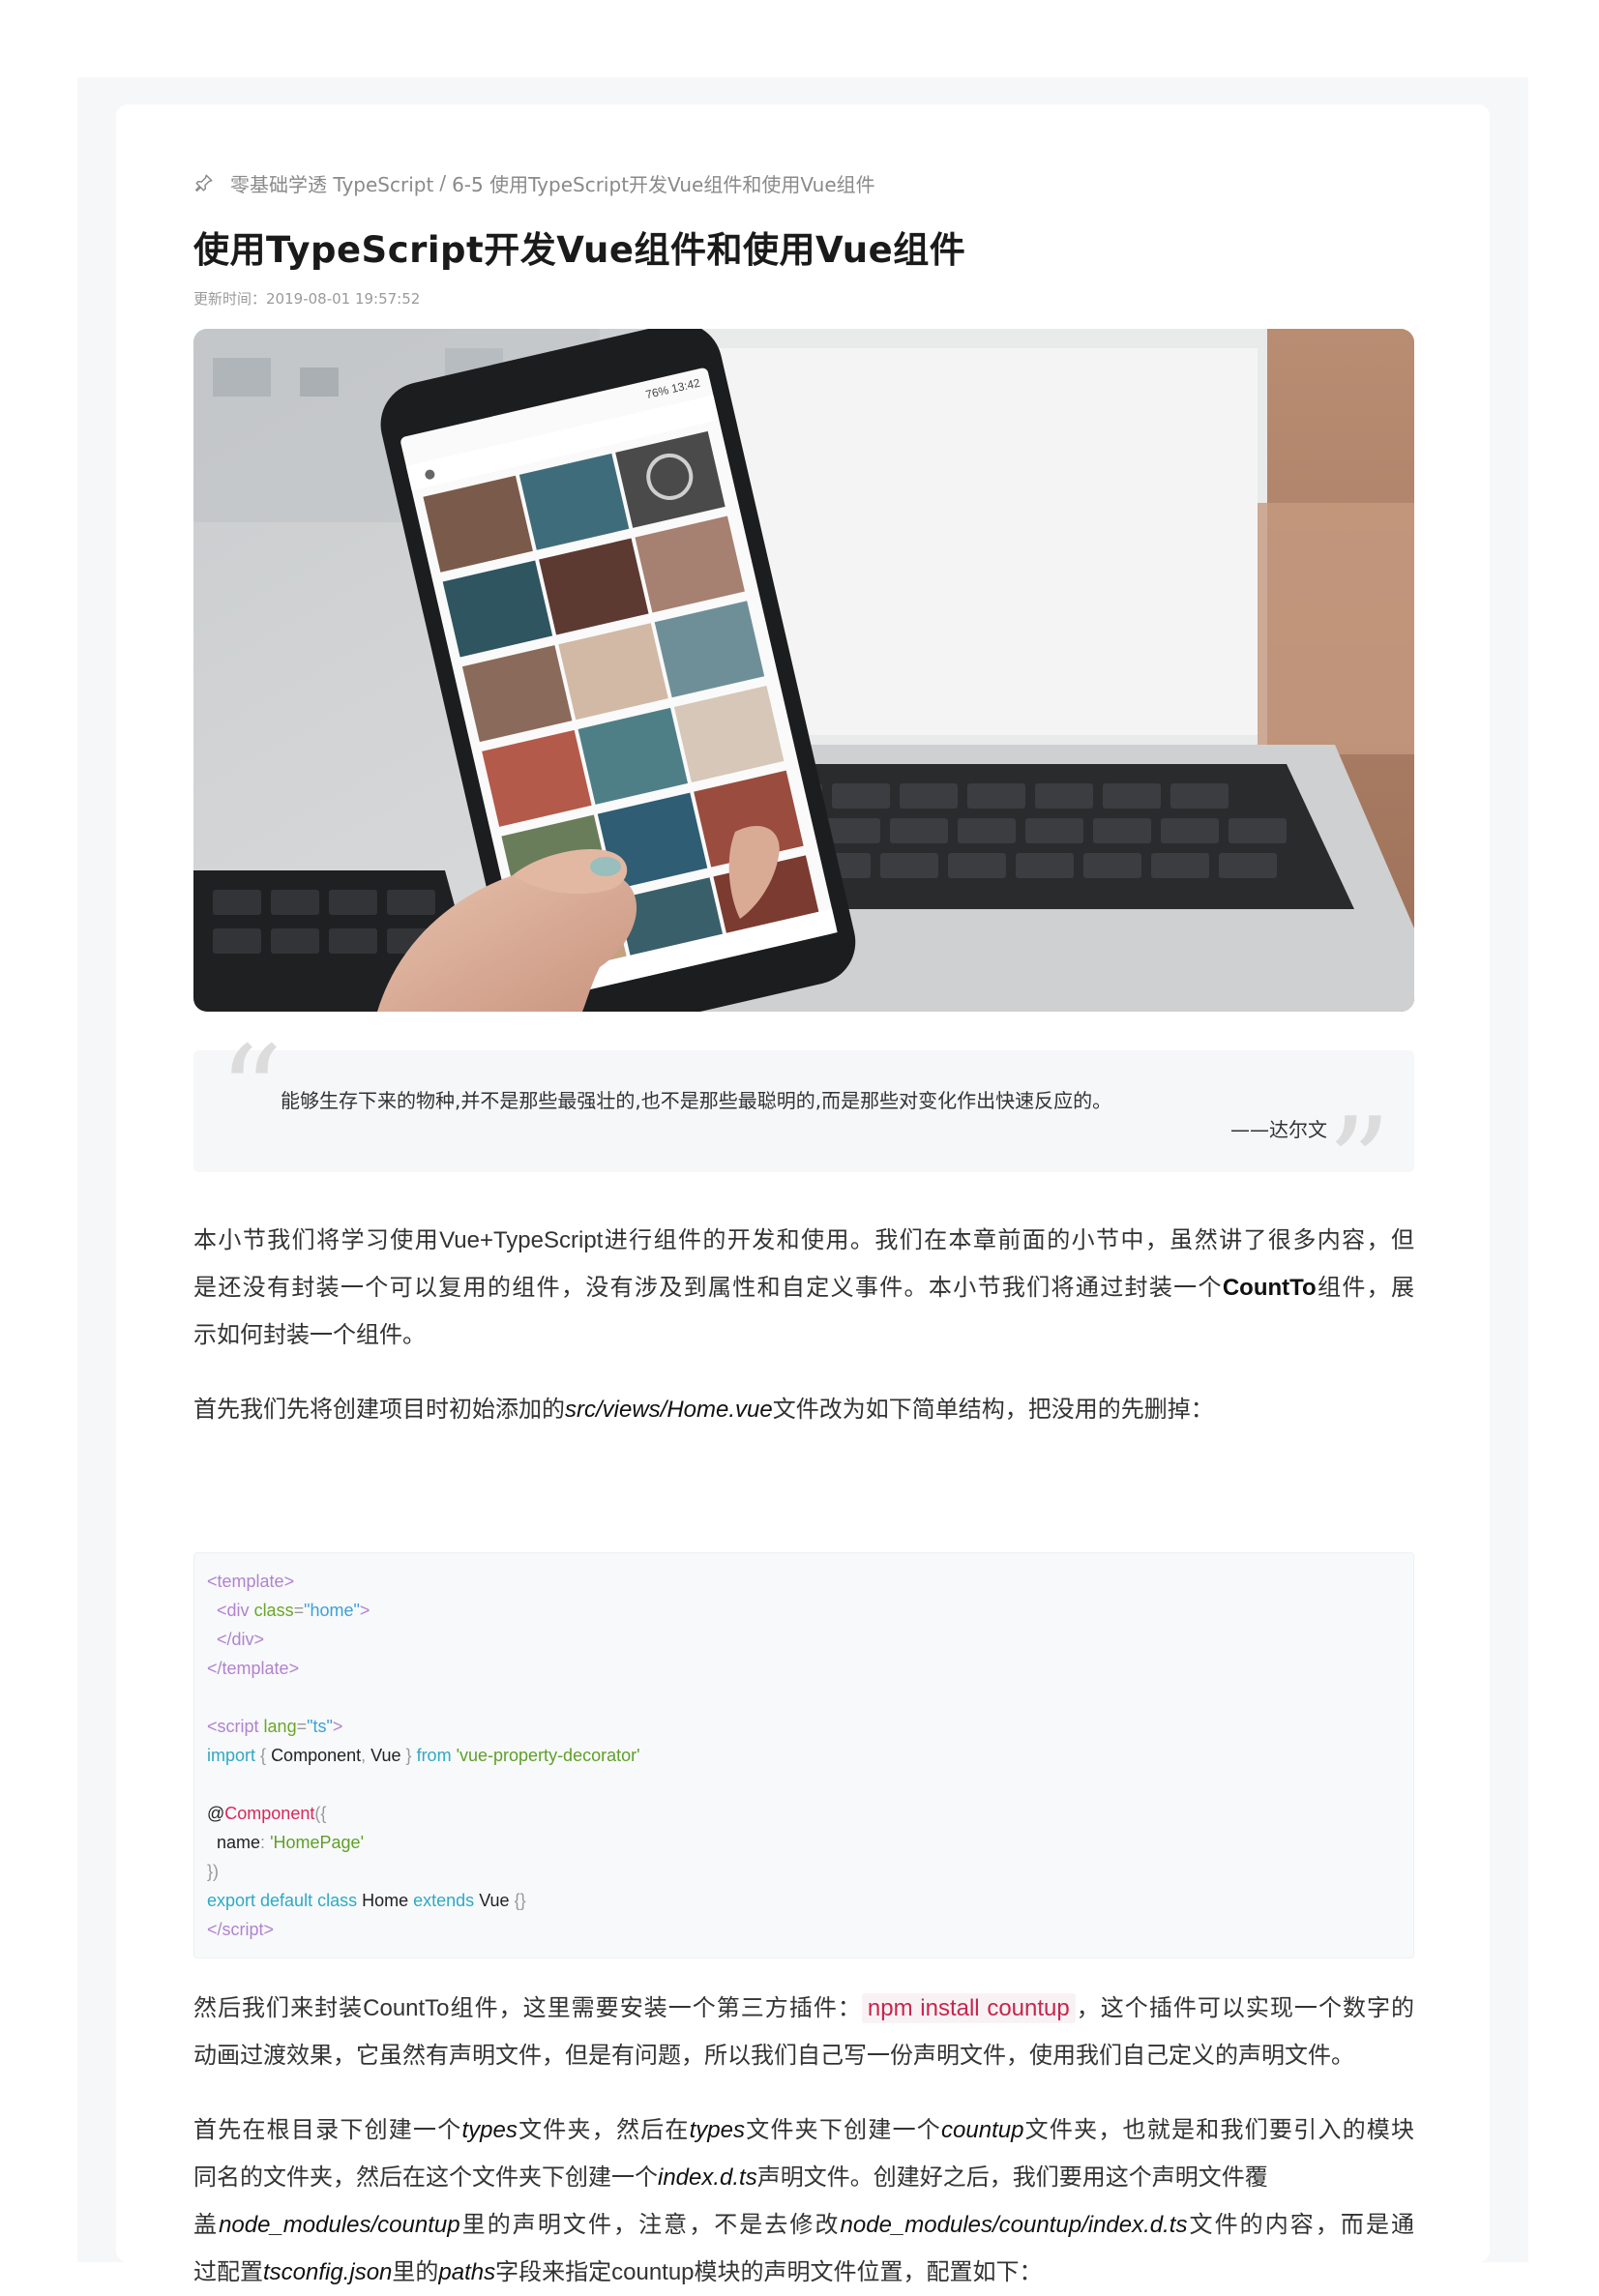 This screenshot has height=2296, width=1599. What do you see at coordinates (669, 1410) in the screenshot?
I see `file-path: src/views/Home.vue` at bounding box center [669, 1410].